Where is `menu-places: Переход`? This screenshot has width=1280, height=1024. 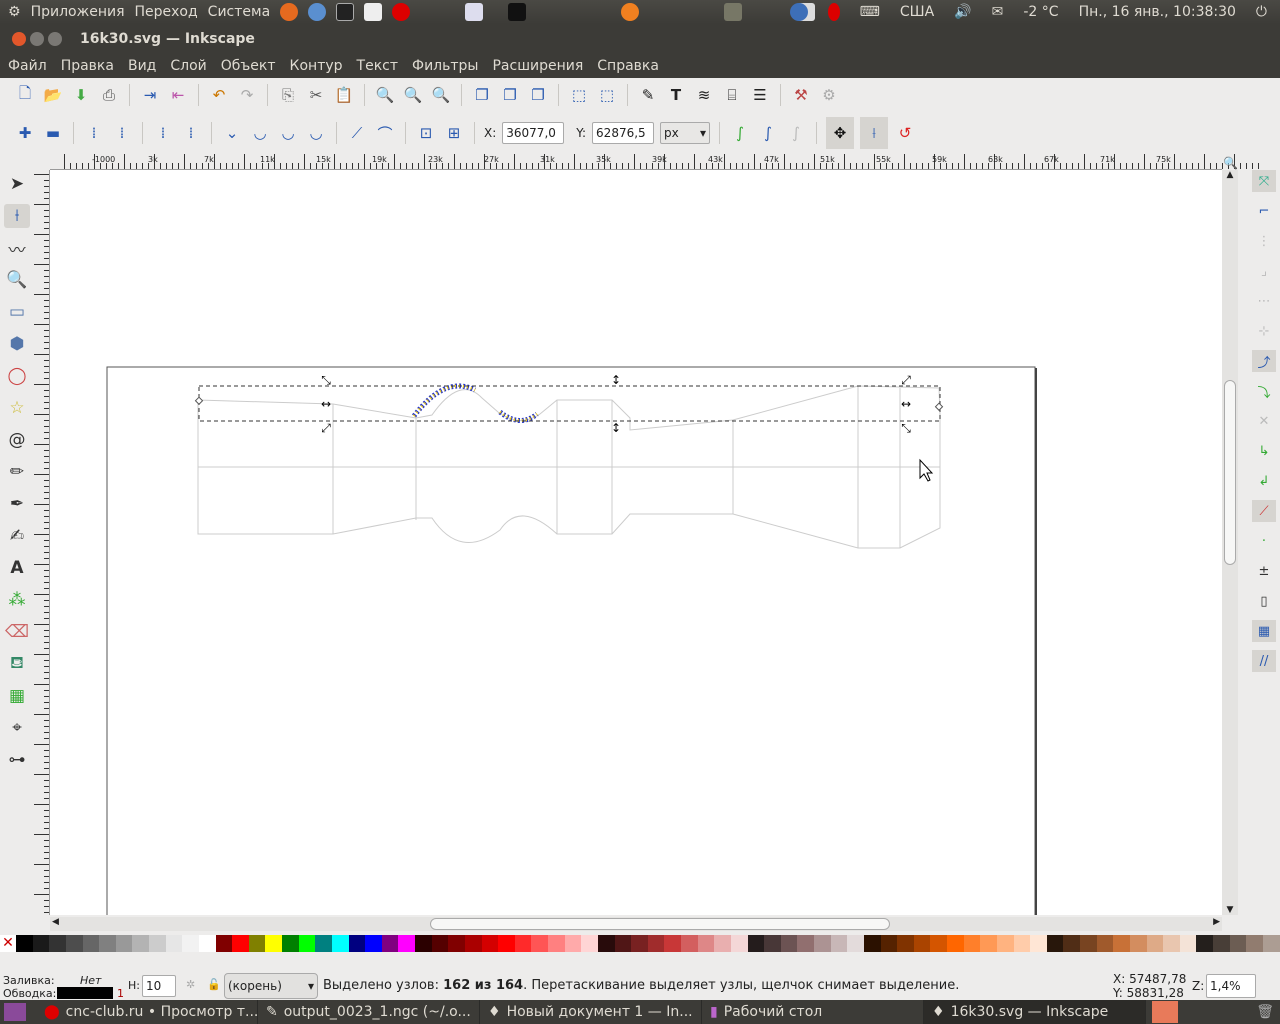 menu-places: Переход is located at coordinates (166, 12).